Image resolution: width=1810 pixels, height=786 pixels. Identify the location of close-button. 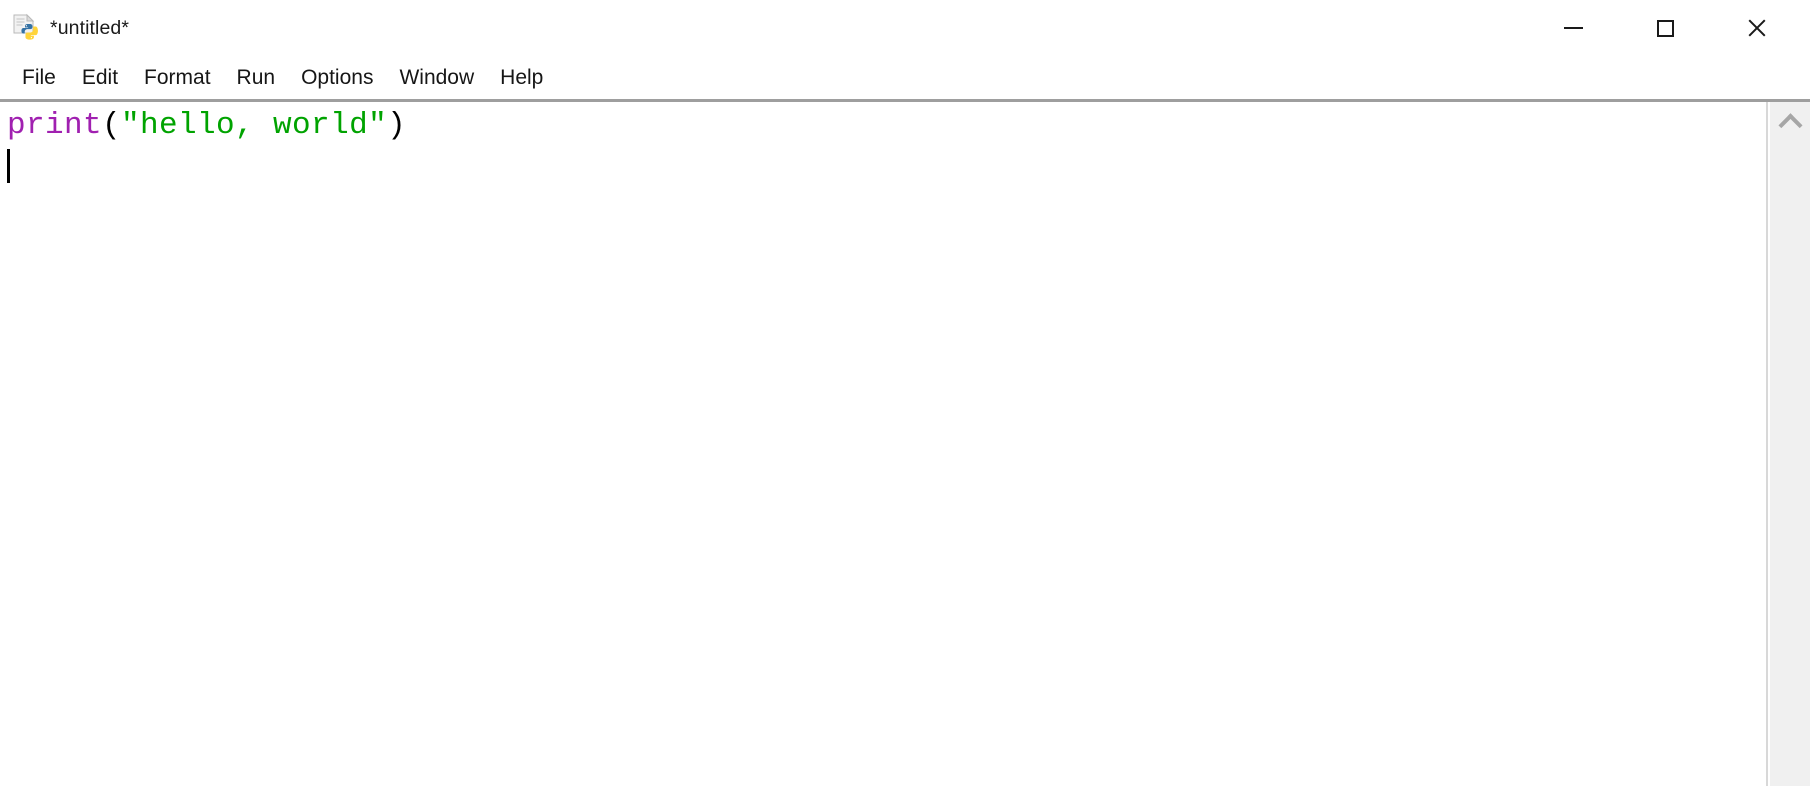
(1757, 28).